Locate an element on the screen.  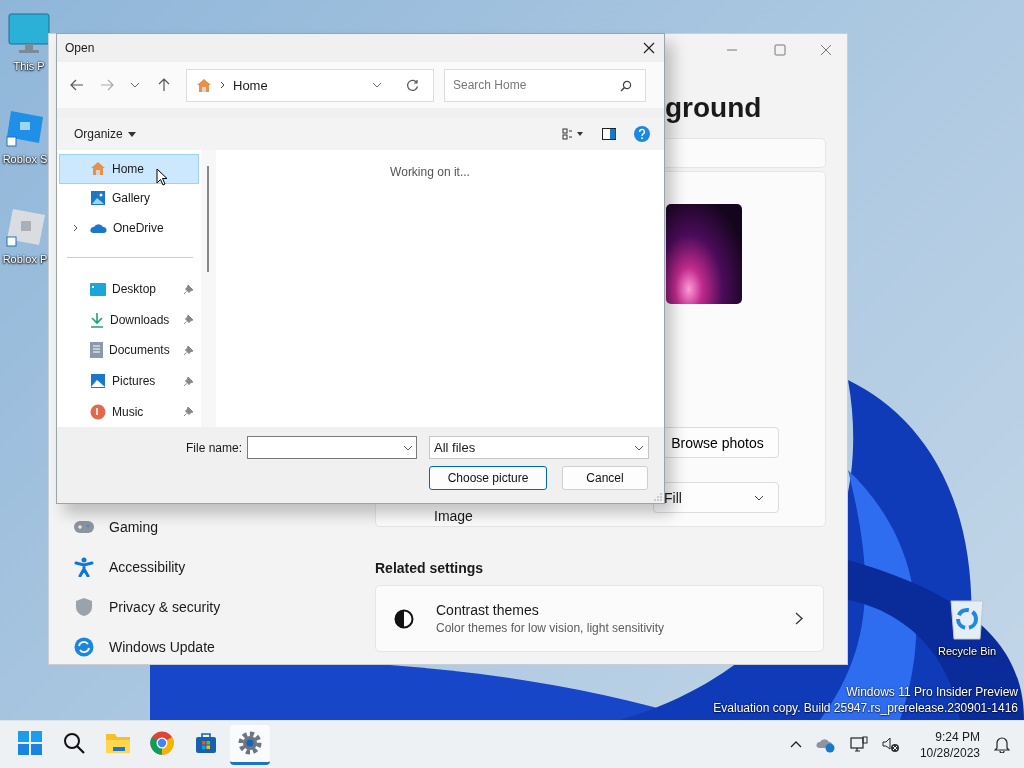
maximize-icon is located at coordinates (780, 50).